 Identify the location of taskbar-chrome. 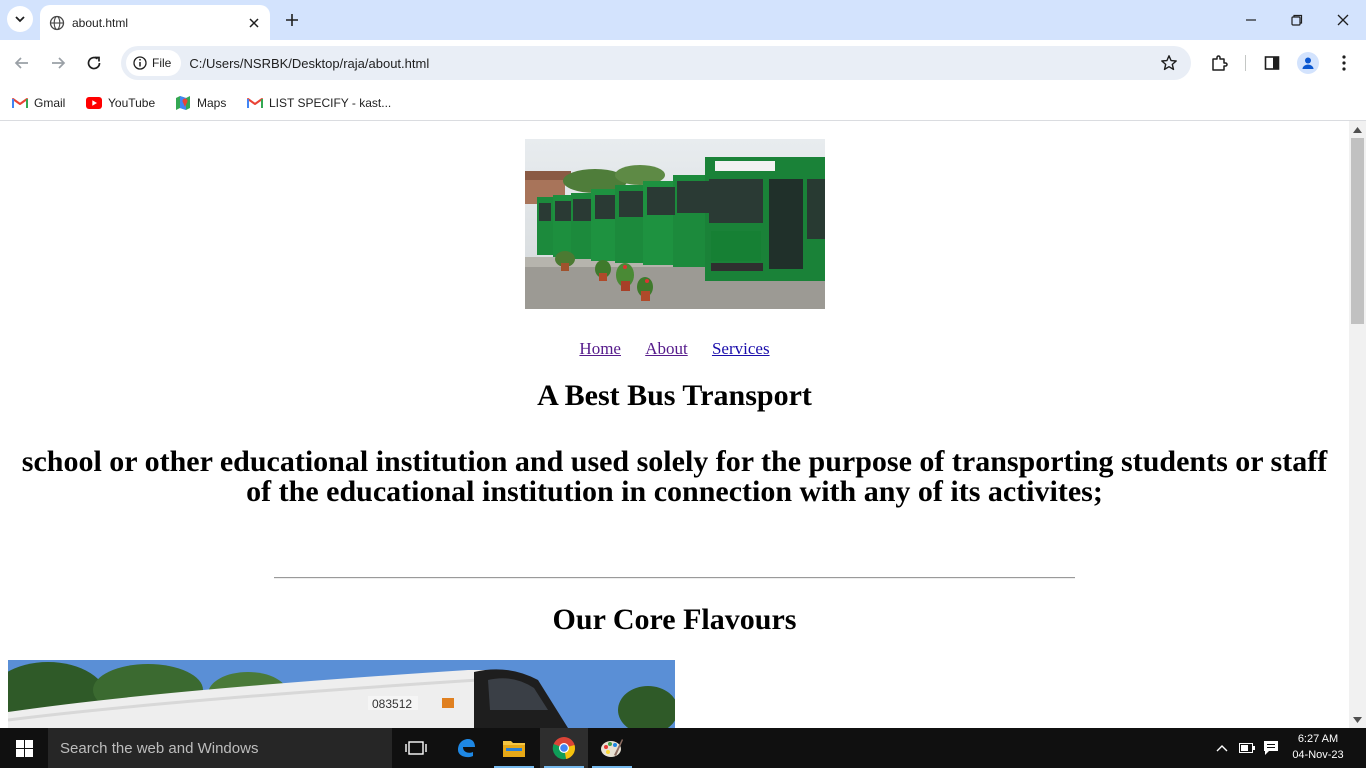
(564, 748).